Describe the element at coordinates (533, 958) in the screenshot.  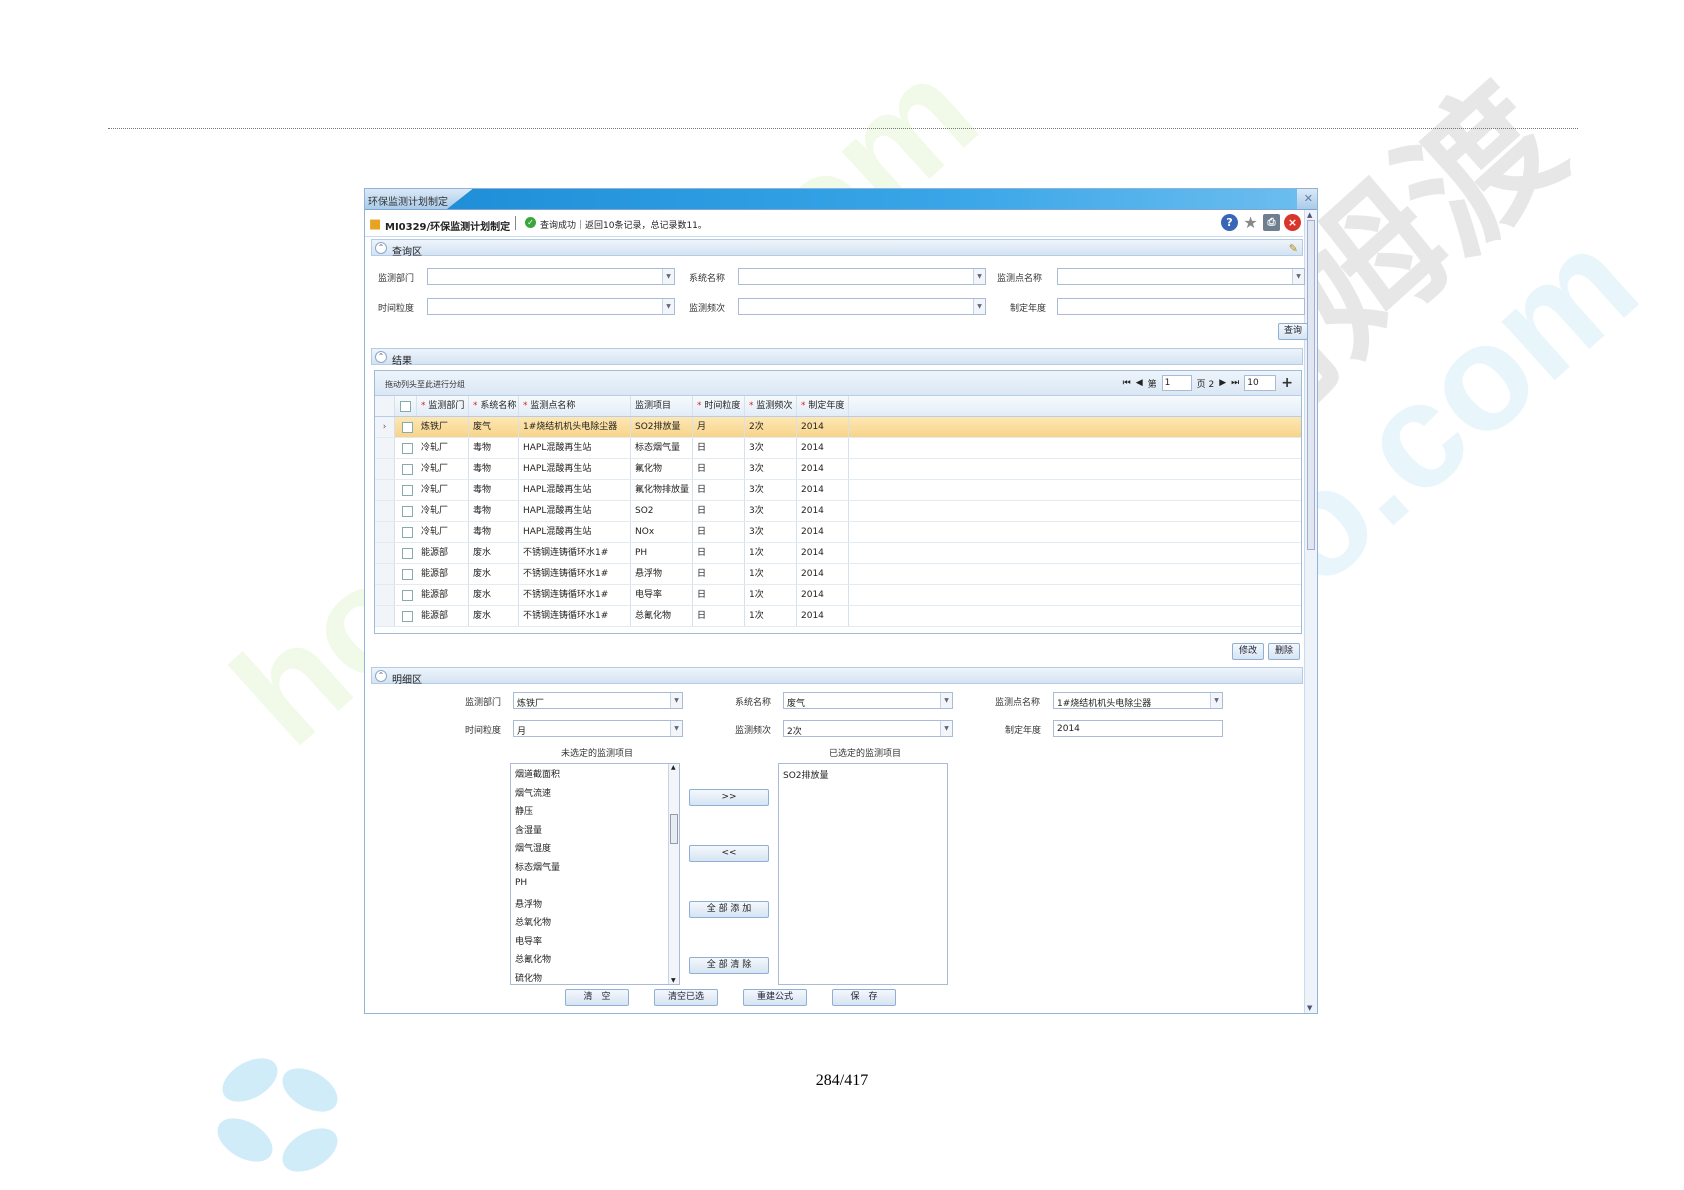
I see `list-item: 总氰化物` at that location.